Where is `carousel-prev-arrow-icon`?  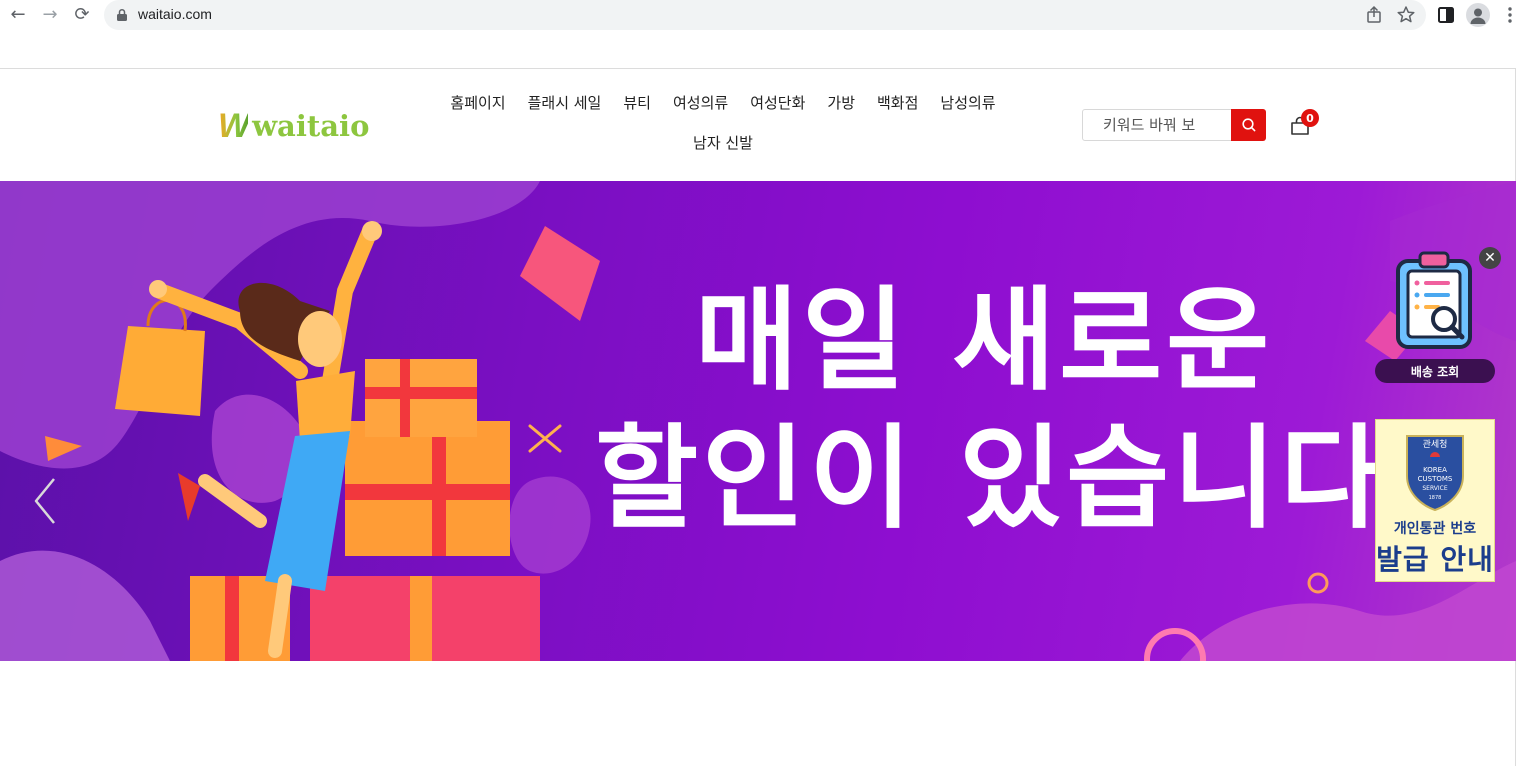
carousel-prev-arrow-icon is located at coordinates (44, 501).